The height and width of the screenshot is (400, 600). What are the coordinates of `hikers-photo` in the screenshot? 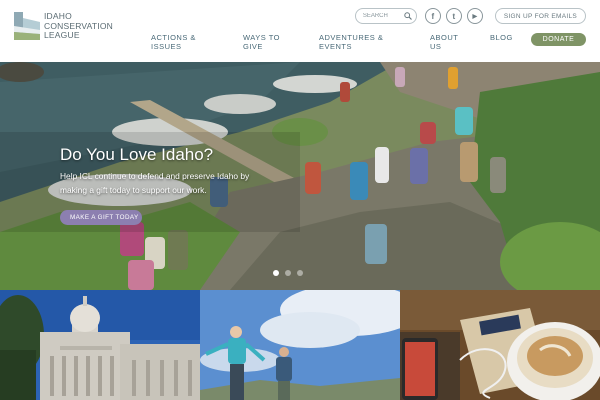 It's located at (300, 345).